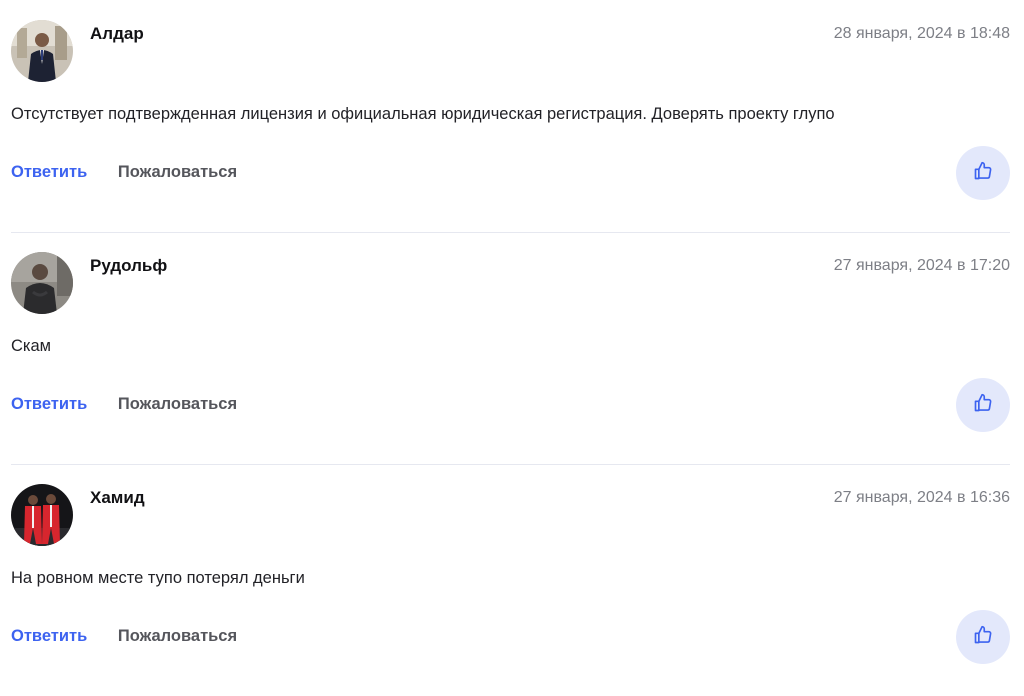  Describe the element at coordinates (921, 265) in the screenshot. I see `comment-date: 27 января, 2024 в 17:20` at that location.